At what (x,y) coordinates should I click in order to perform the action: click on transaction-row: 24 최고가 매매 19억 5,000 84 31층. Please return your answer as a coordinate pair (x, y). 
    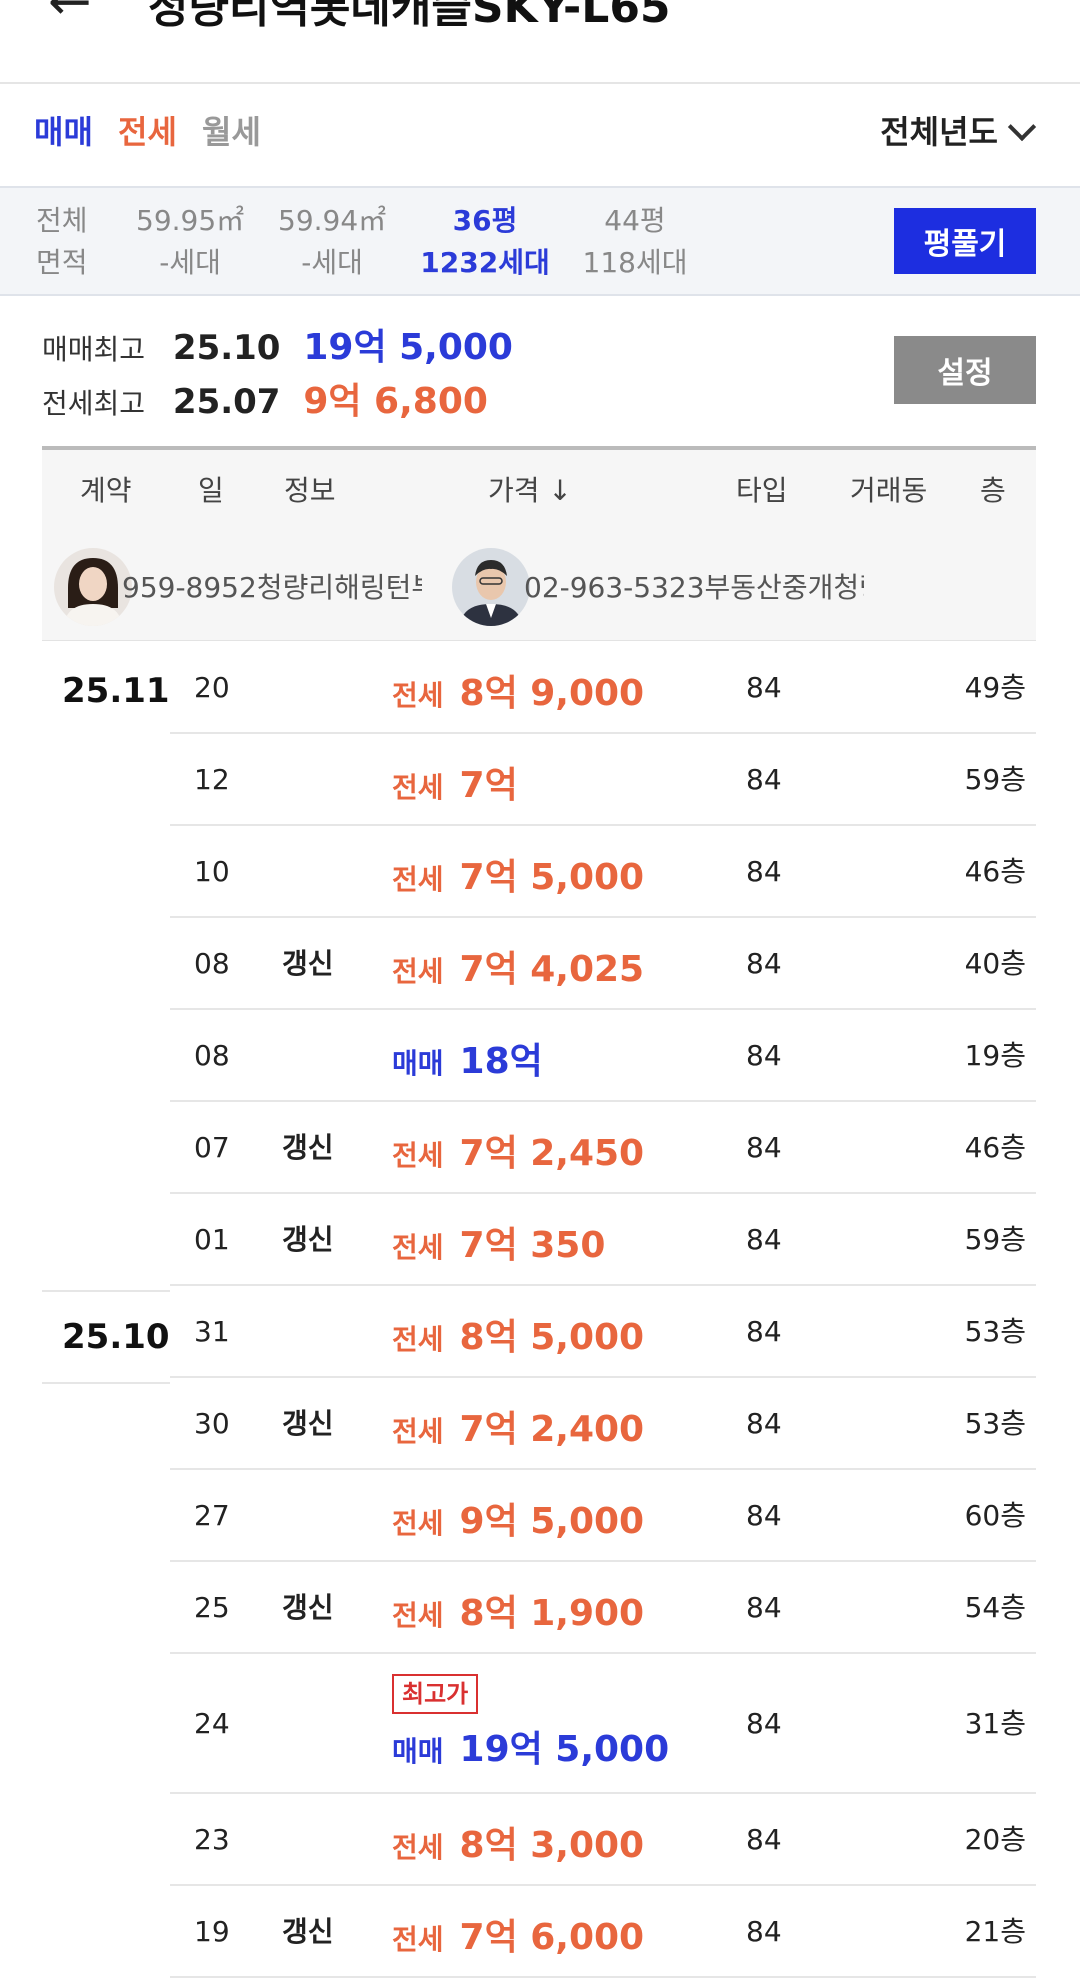
    Looking at the image, I should click on (540, 1724).